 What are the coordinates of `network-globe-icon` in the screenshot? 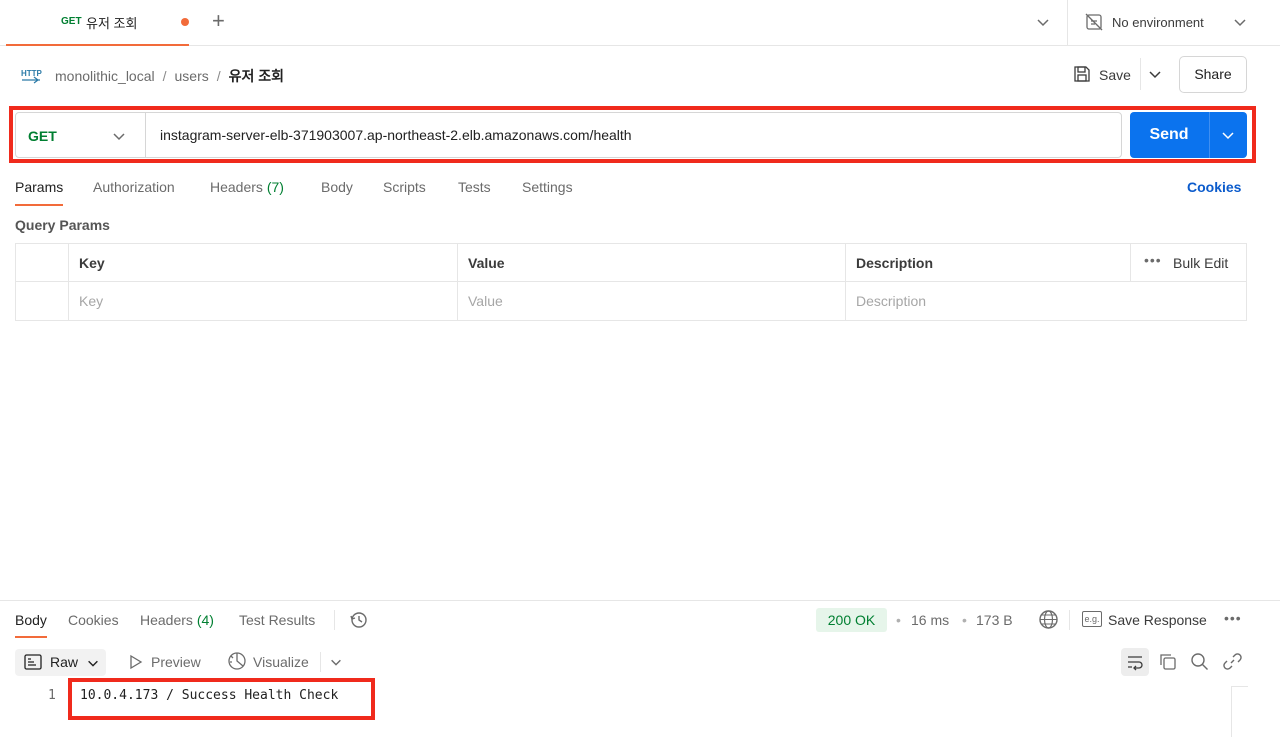 It's located at (1048, 621).